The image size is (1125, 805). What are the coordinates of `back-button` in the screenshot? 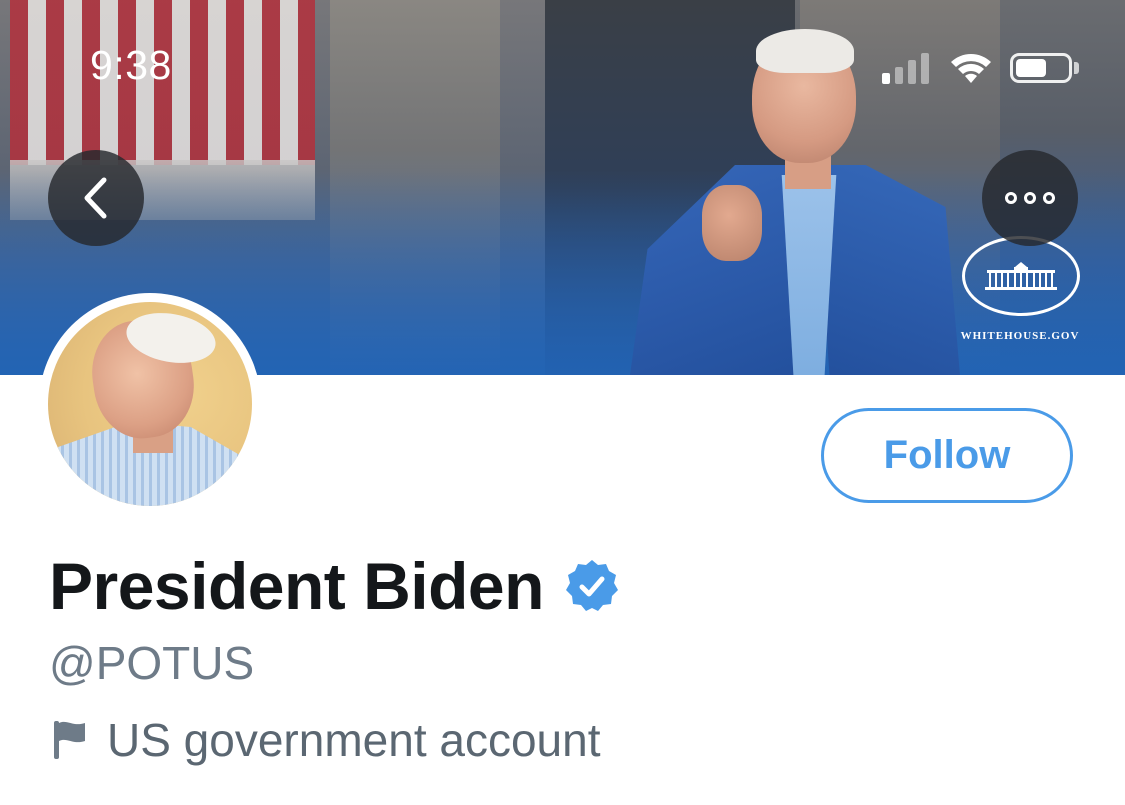 It's located at (96, 198).